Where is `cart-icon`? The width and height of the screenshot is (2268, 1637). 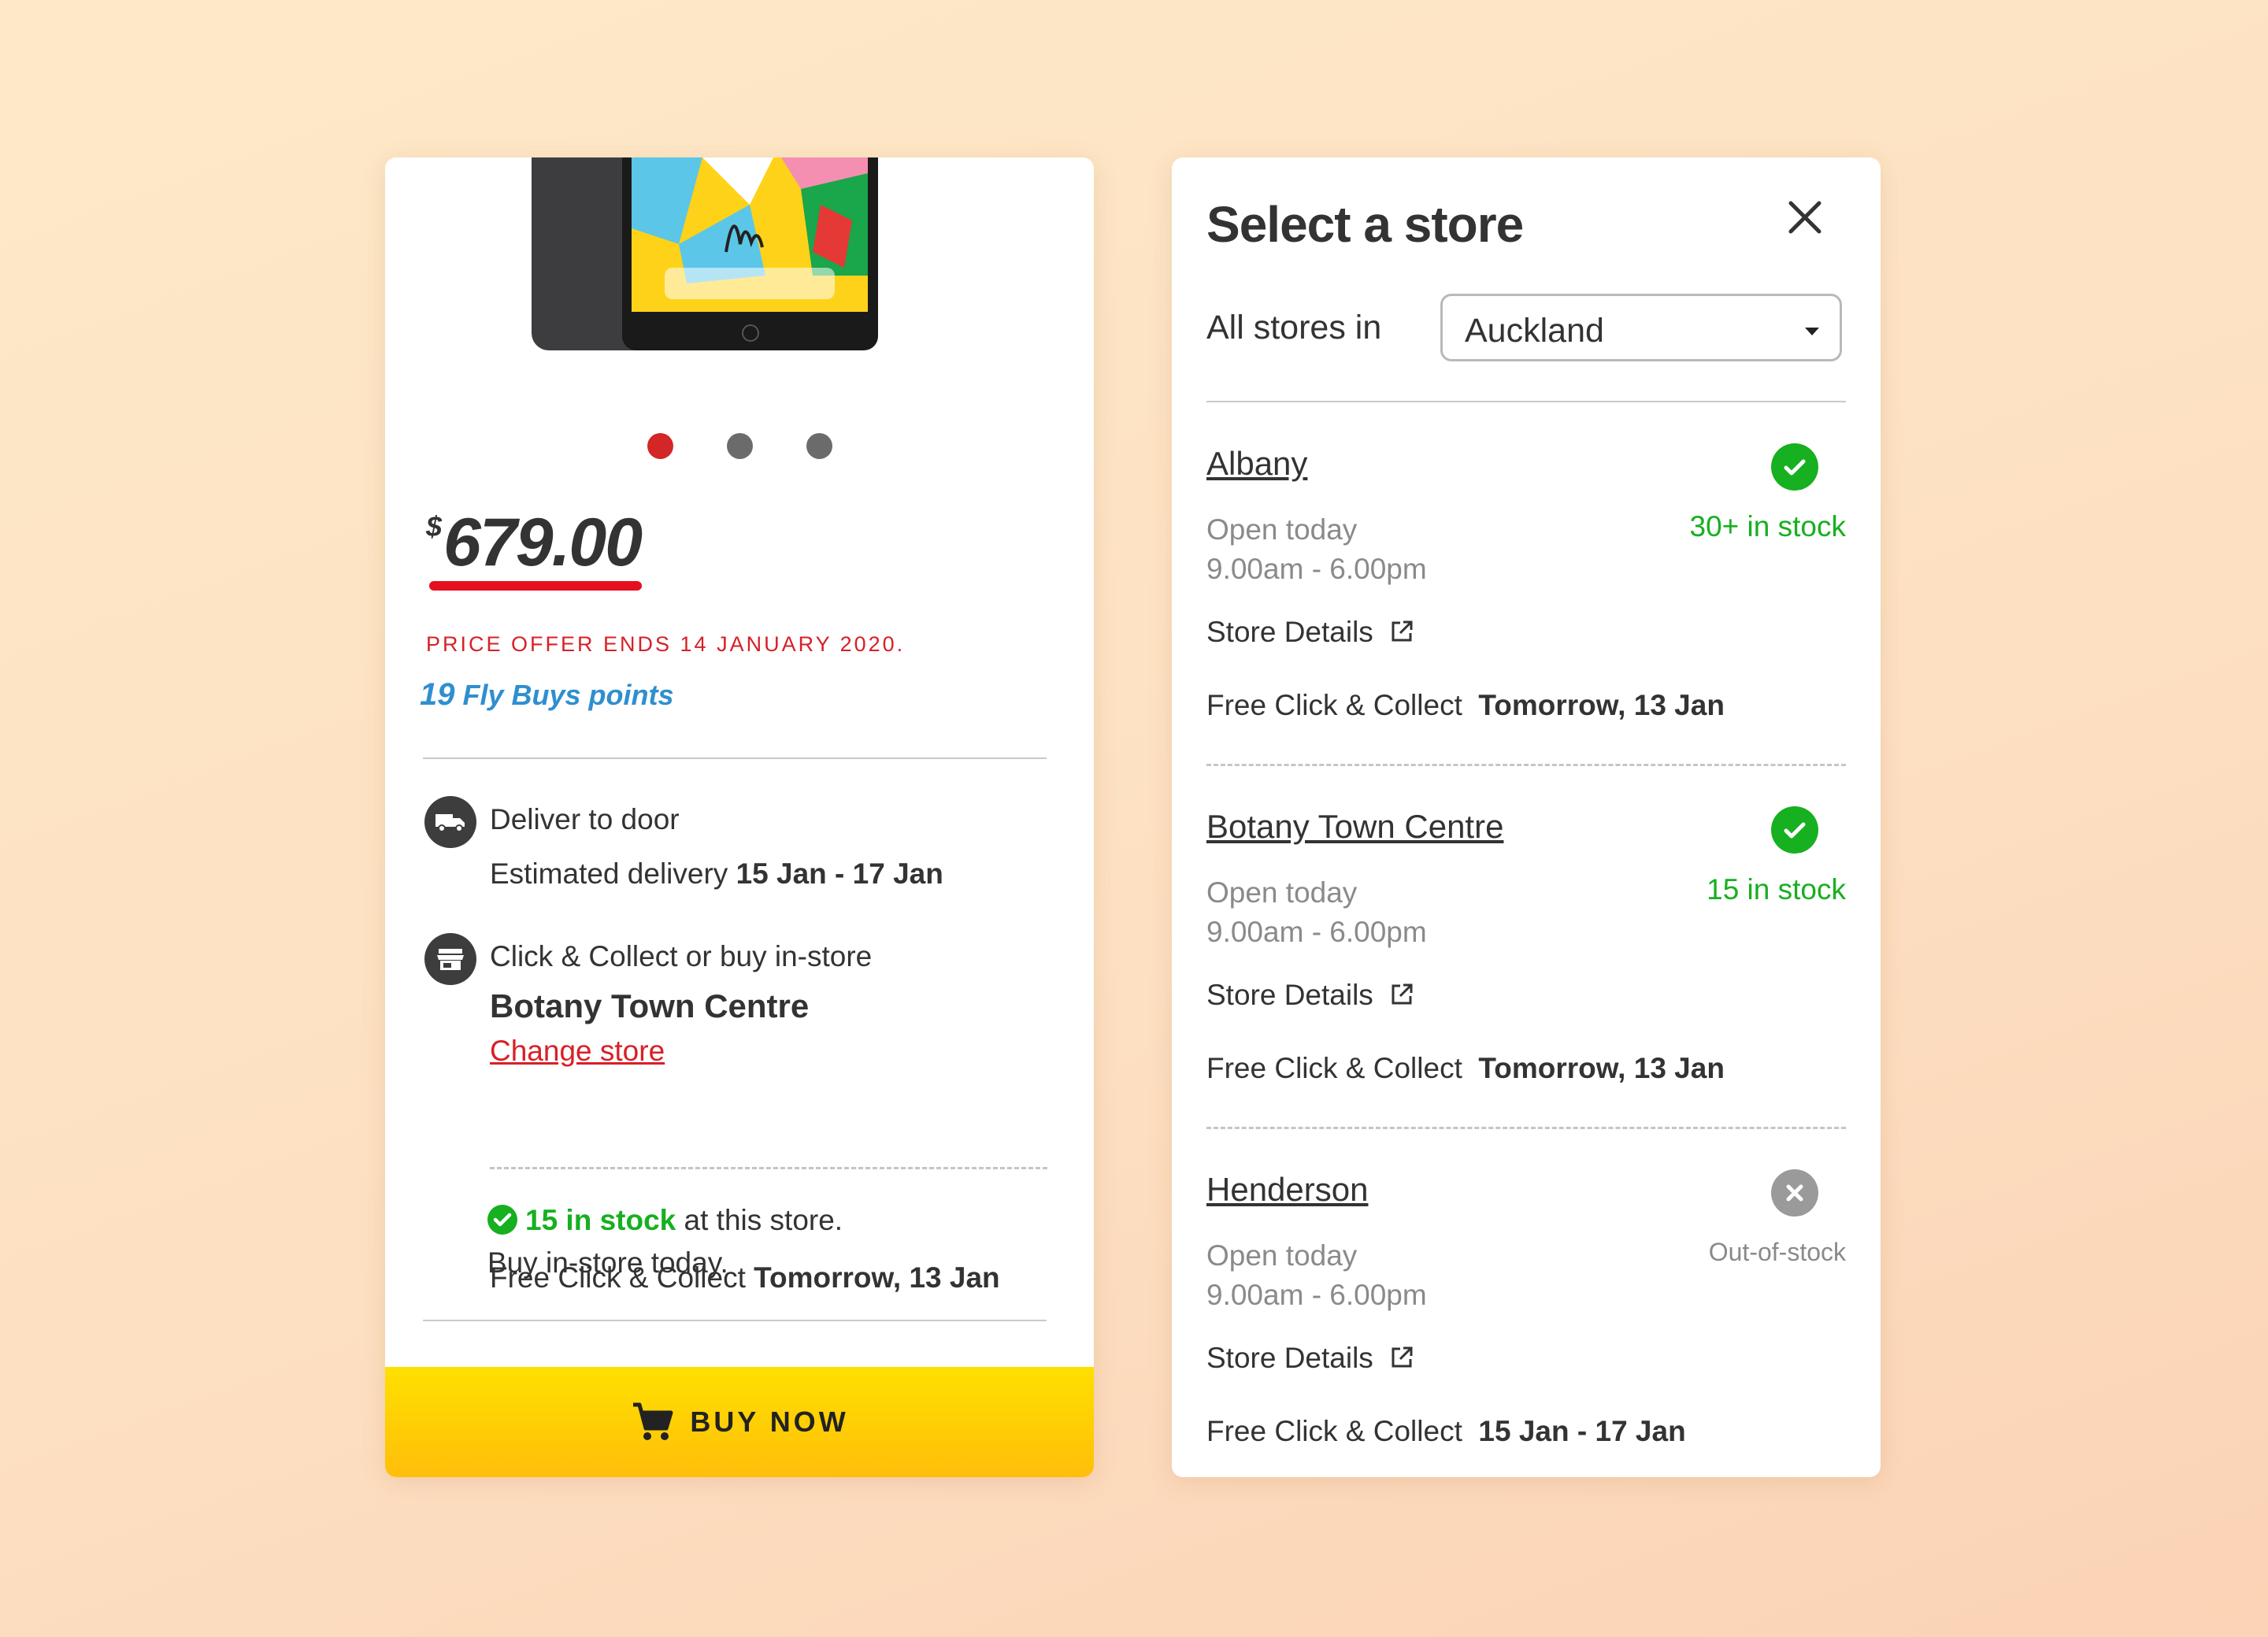
cart-icon is located at coordinates (653, 1421).